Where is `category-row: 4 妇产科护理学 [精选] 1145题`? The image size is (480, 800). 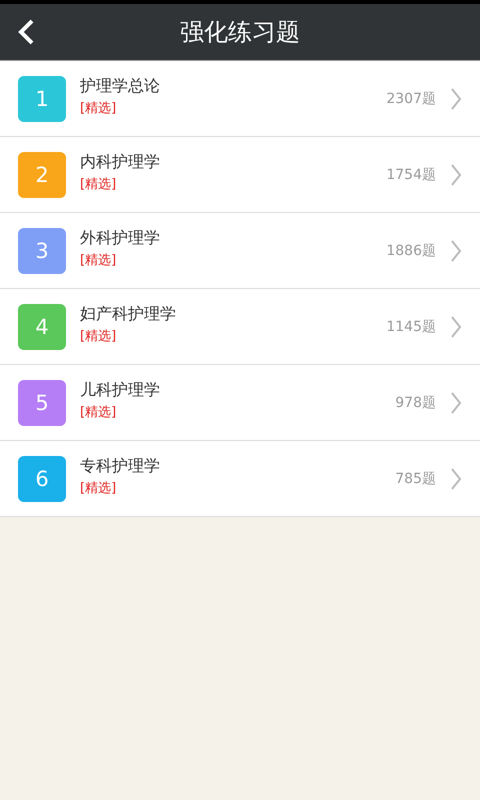 category-row: 4 妇产科护理学 [精选] 1145题 is located at coordinates (240, 327).